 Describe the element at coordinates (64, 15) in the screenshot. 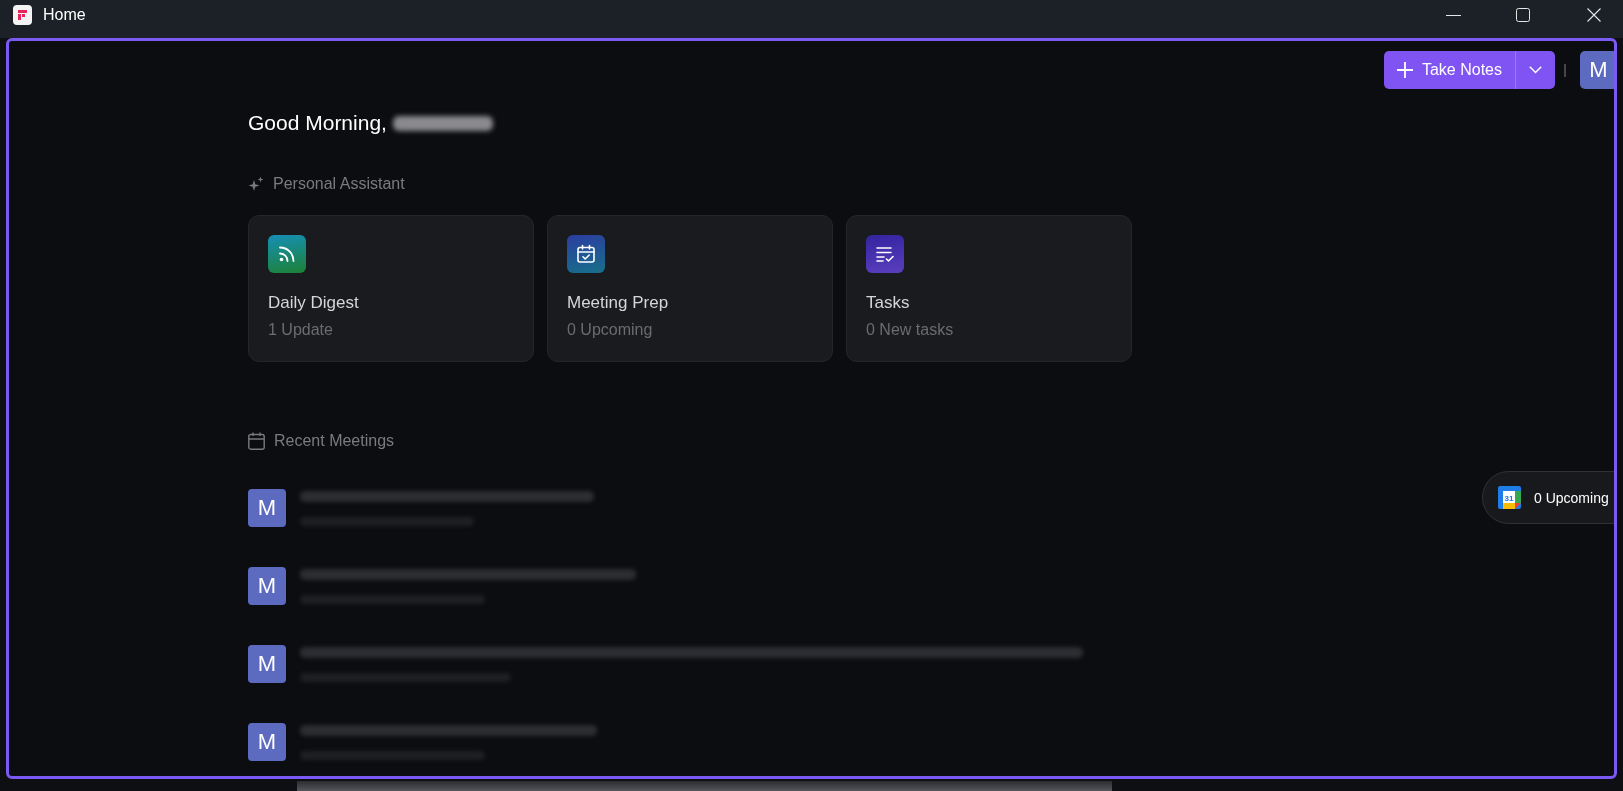

I see `window-title: Home` at that location.